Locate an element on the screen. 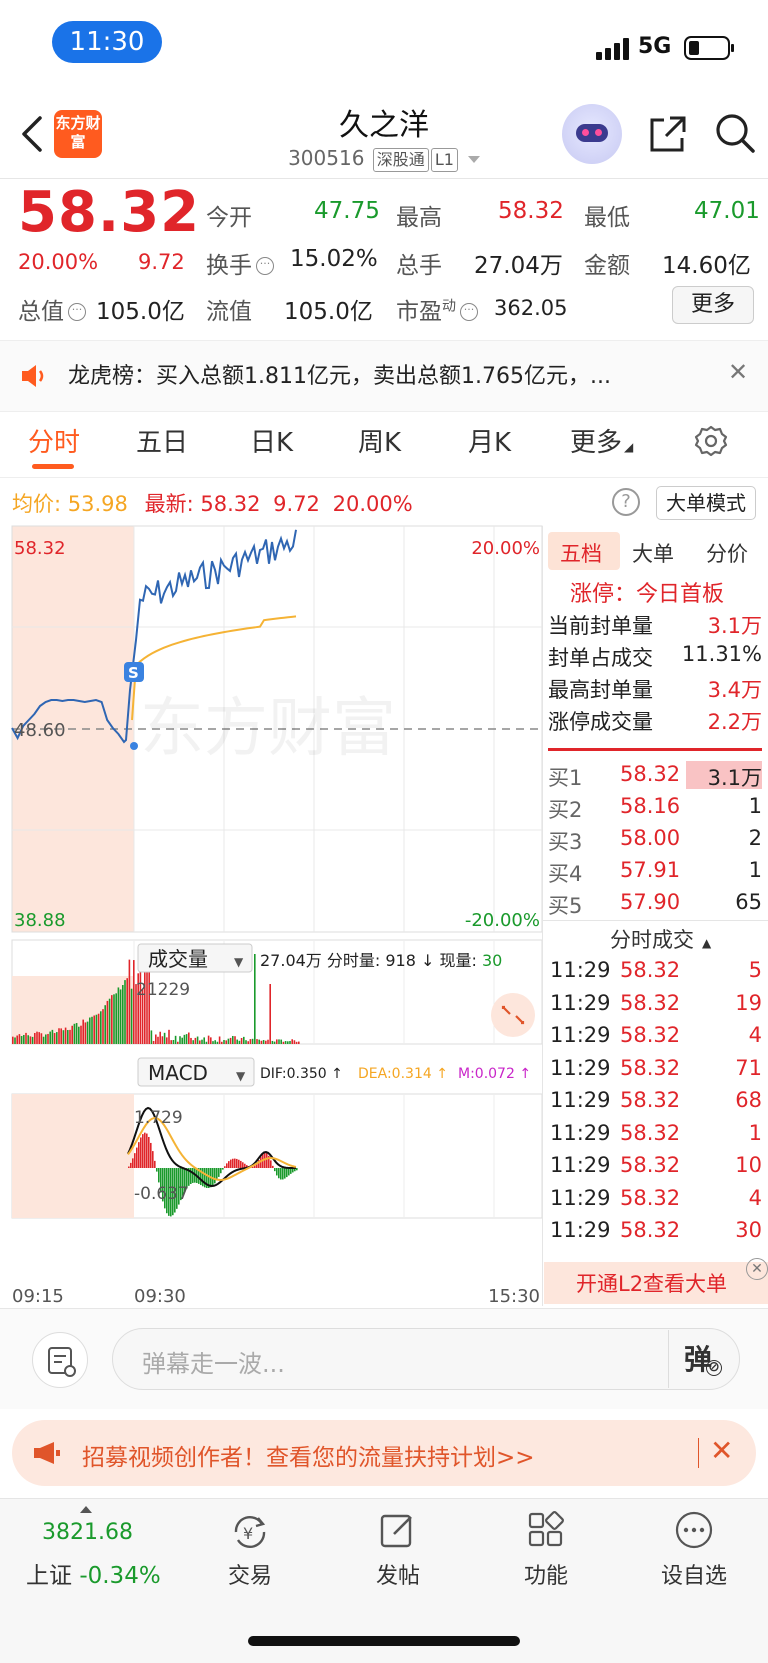 The image size is (768, 1663). macd-selector-label: MACD is located at coordinates (178, 1073).